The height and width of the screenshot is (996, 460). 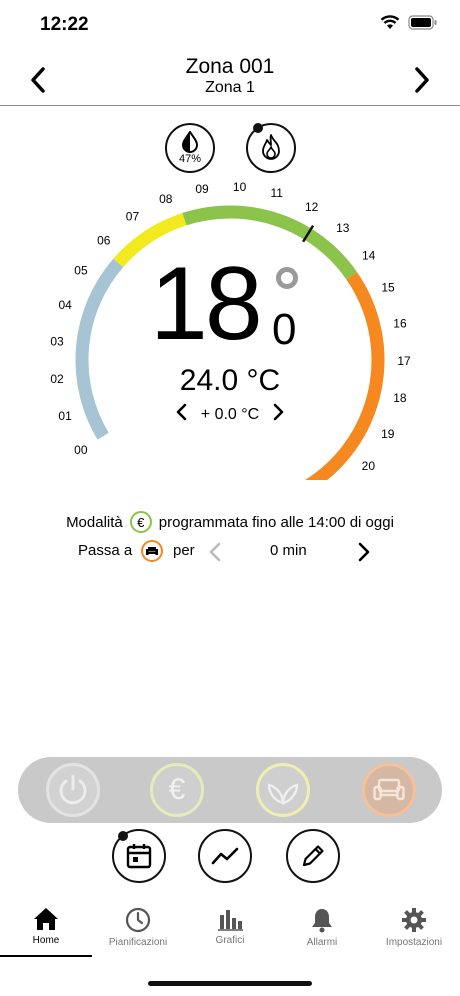 I want to click on dial-hour-label: 16, so click(x=400, y=323).